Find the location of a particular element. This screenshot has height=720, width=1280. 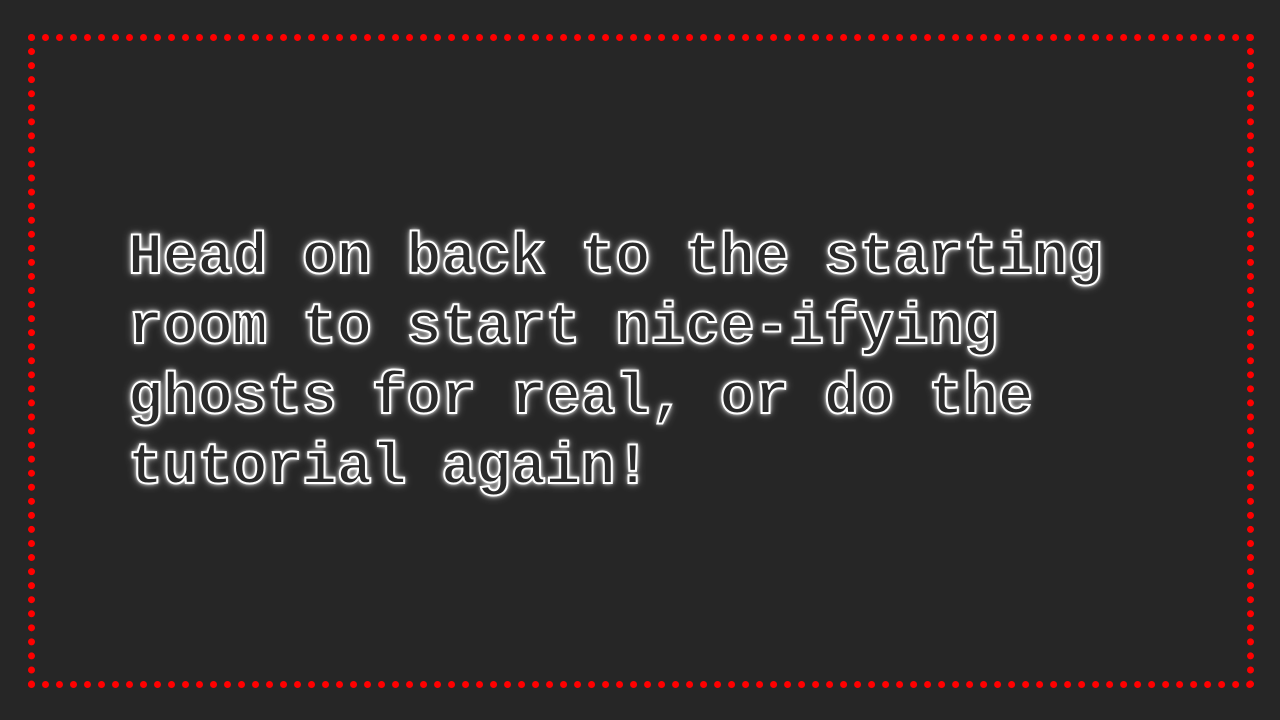

dialog-line-3: ghosts for real, or do the is located at coordinates (580, 398).